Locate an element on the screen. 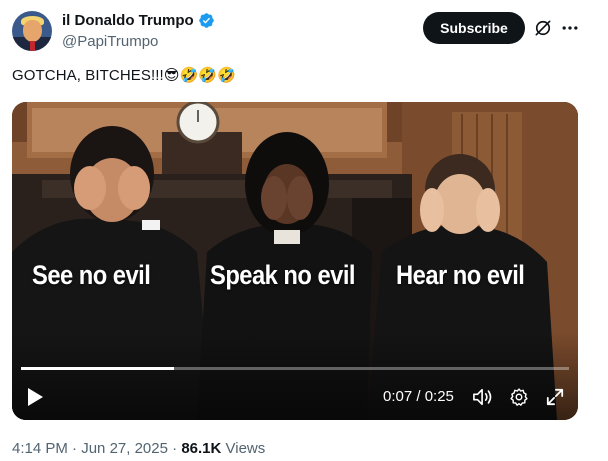 The height and width of the screenshot is (461, 608). views-count: 86.1K is located at coordinates (201, 448).